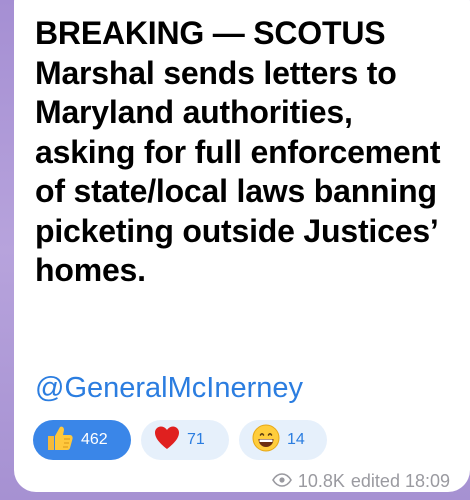 This screenshot has height=500, width=470. Describe the element at coordinates (94, 439) in the screenshot. I see `reaction-count: 462` at that location.